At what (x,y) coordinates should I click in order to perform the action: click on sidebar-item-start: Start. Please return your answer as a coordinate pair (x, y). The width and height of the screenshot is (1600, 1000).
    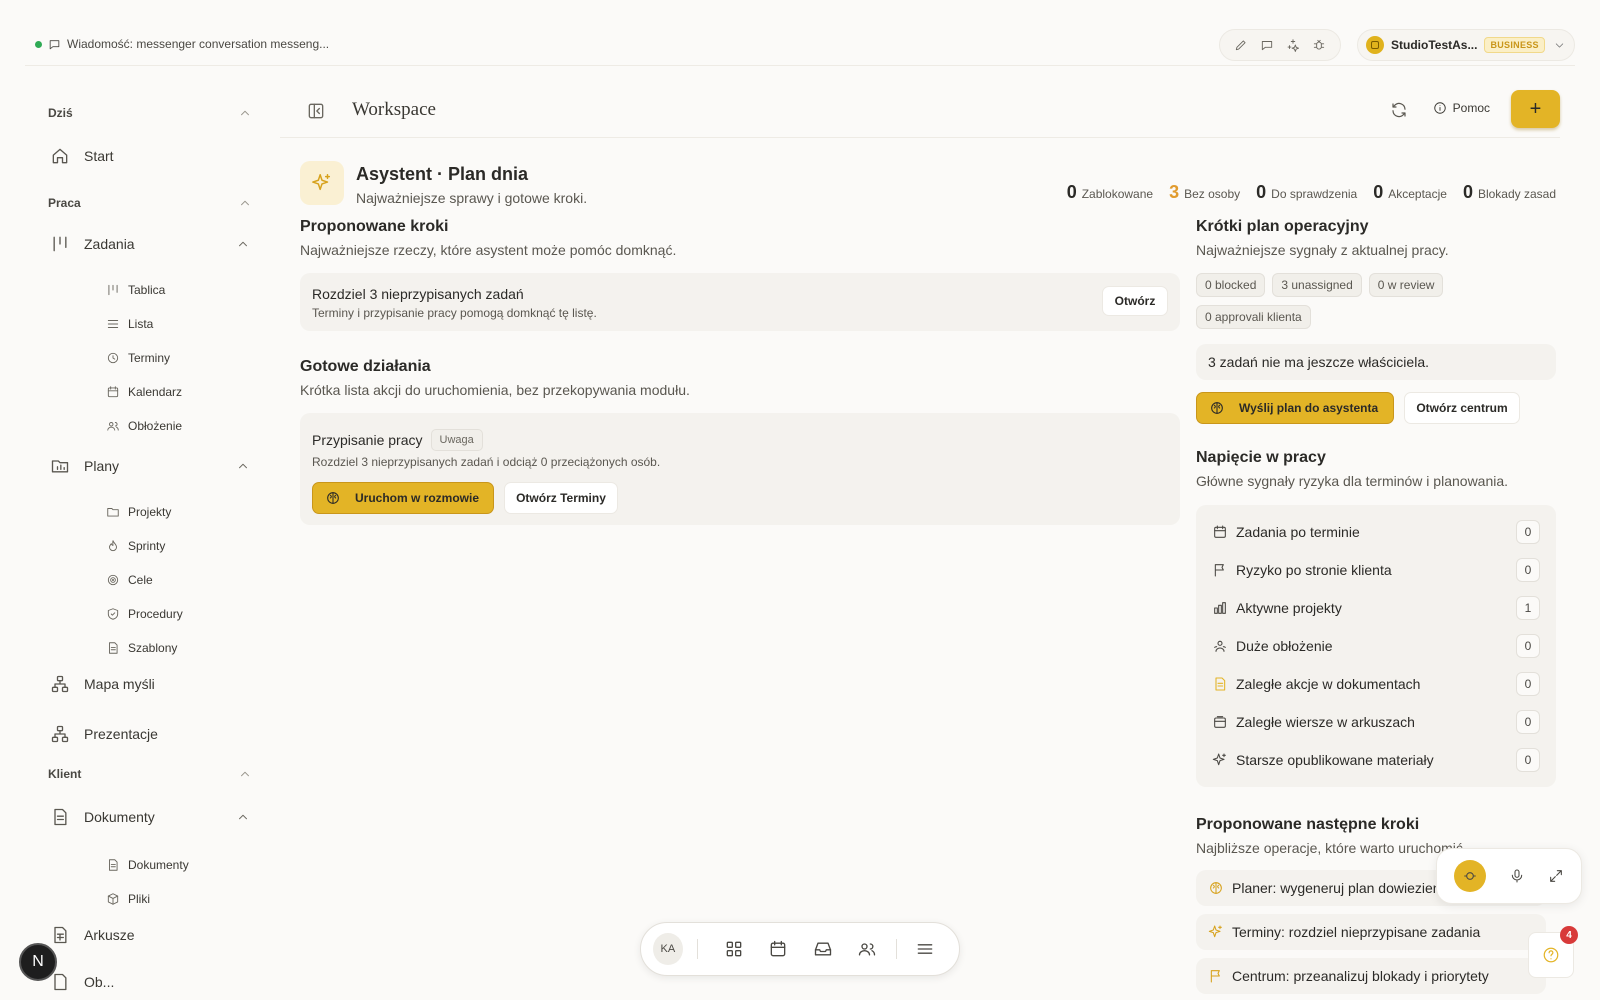
    Looking at the image, I should click on (150, 156).